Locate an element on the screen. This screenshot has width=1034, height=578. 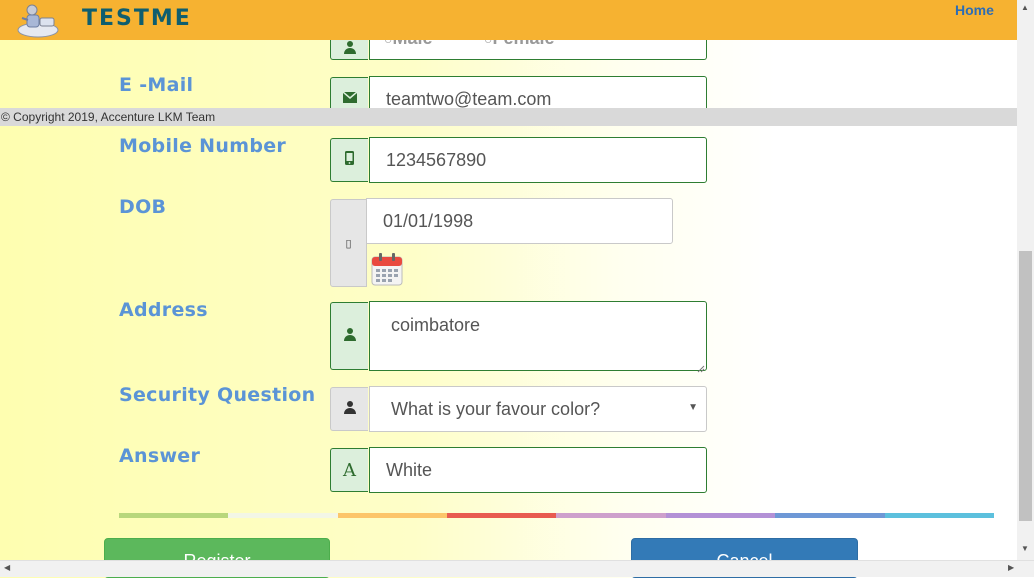
mobile-icon is located at coordinates (349, 160).